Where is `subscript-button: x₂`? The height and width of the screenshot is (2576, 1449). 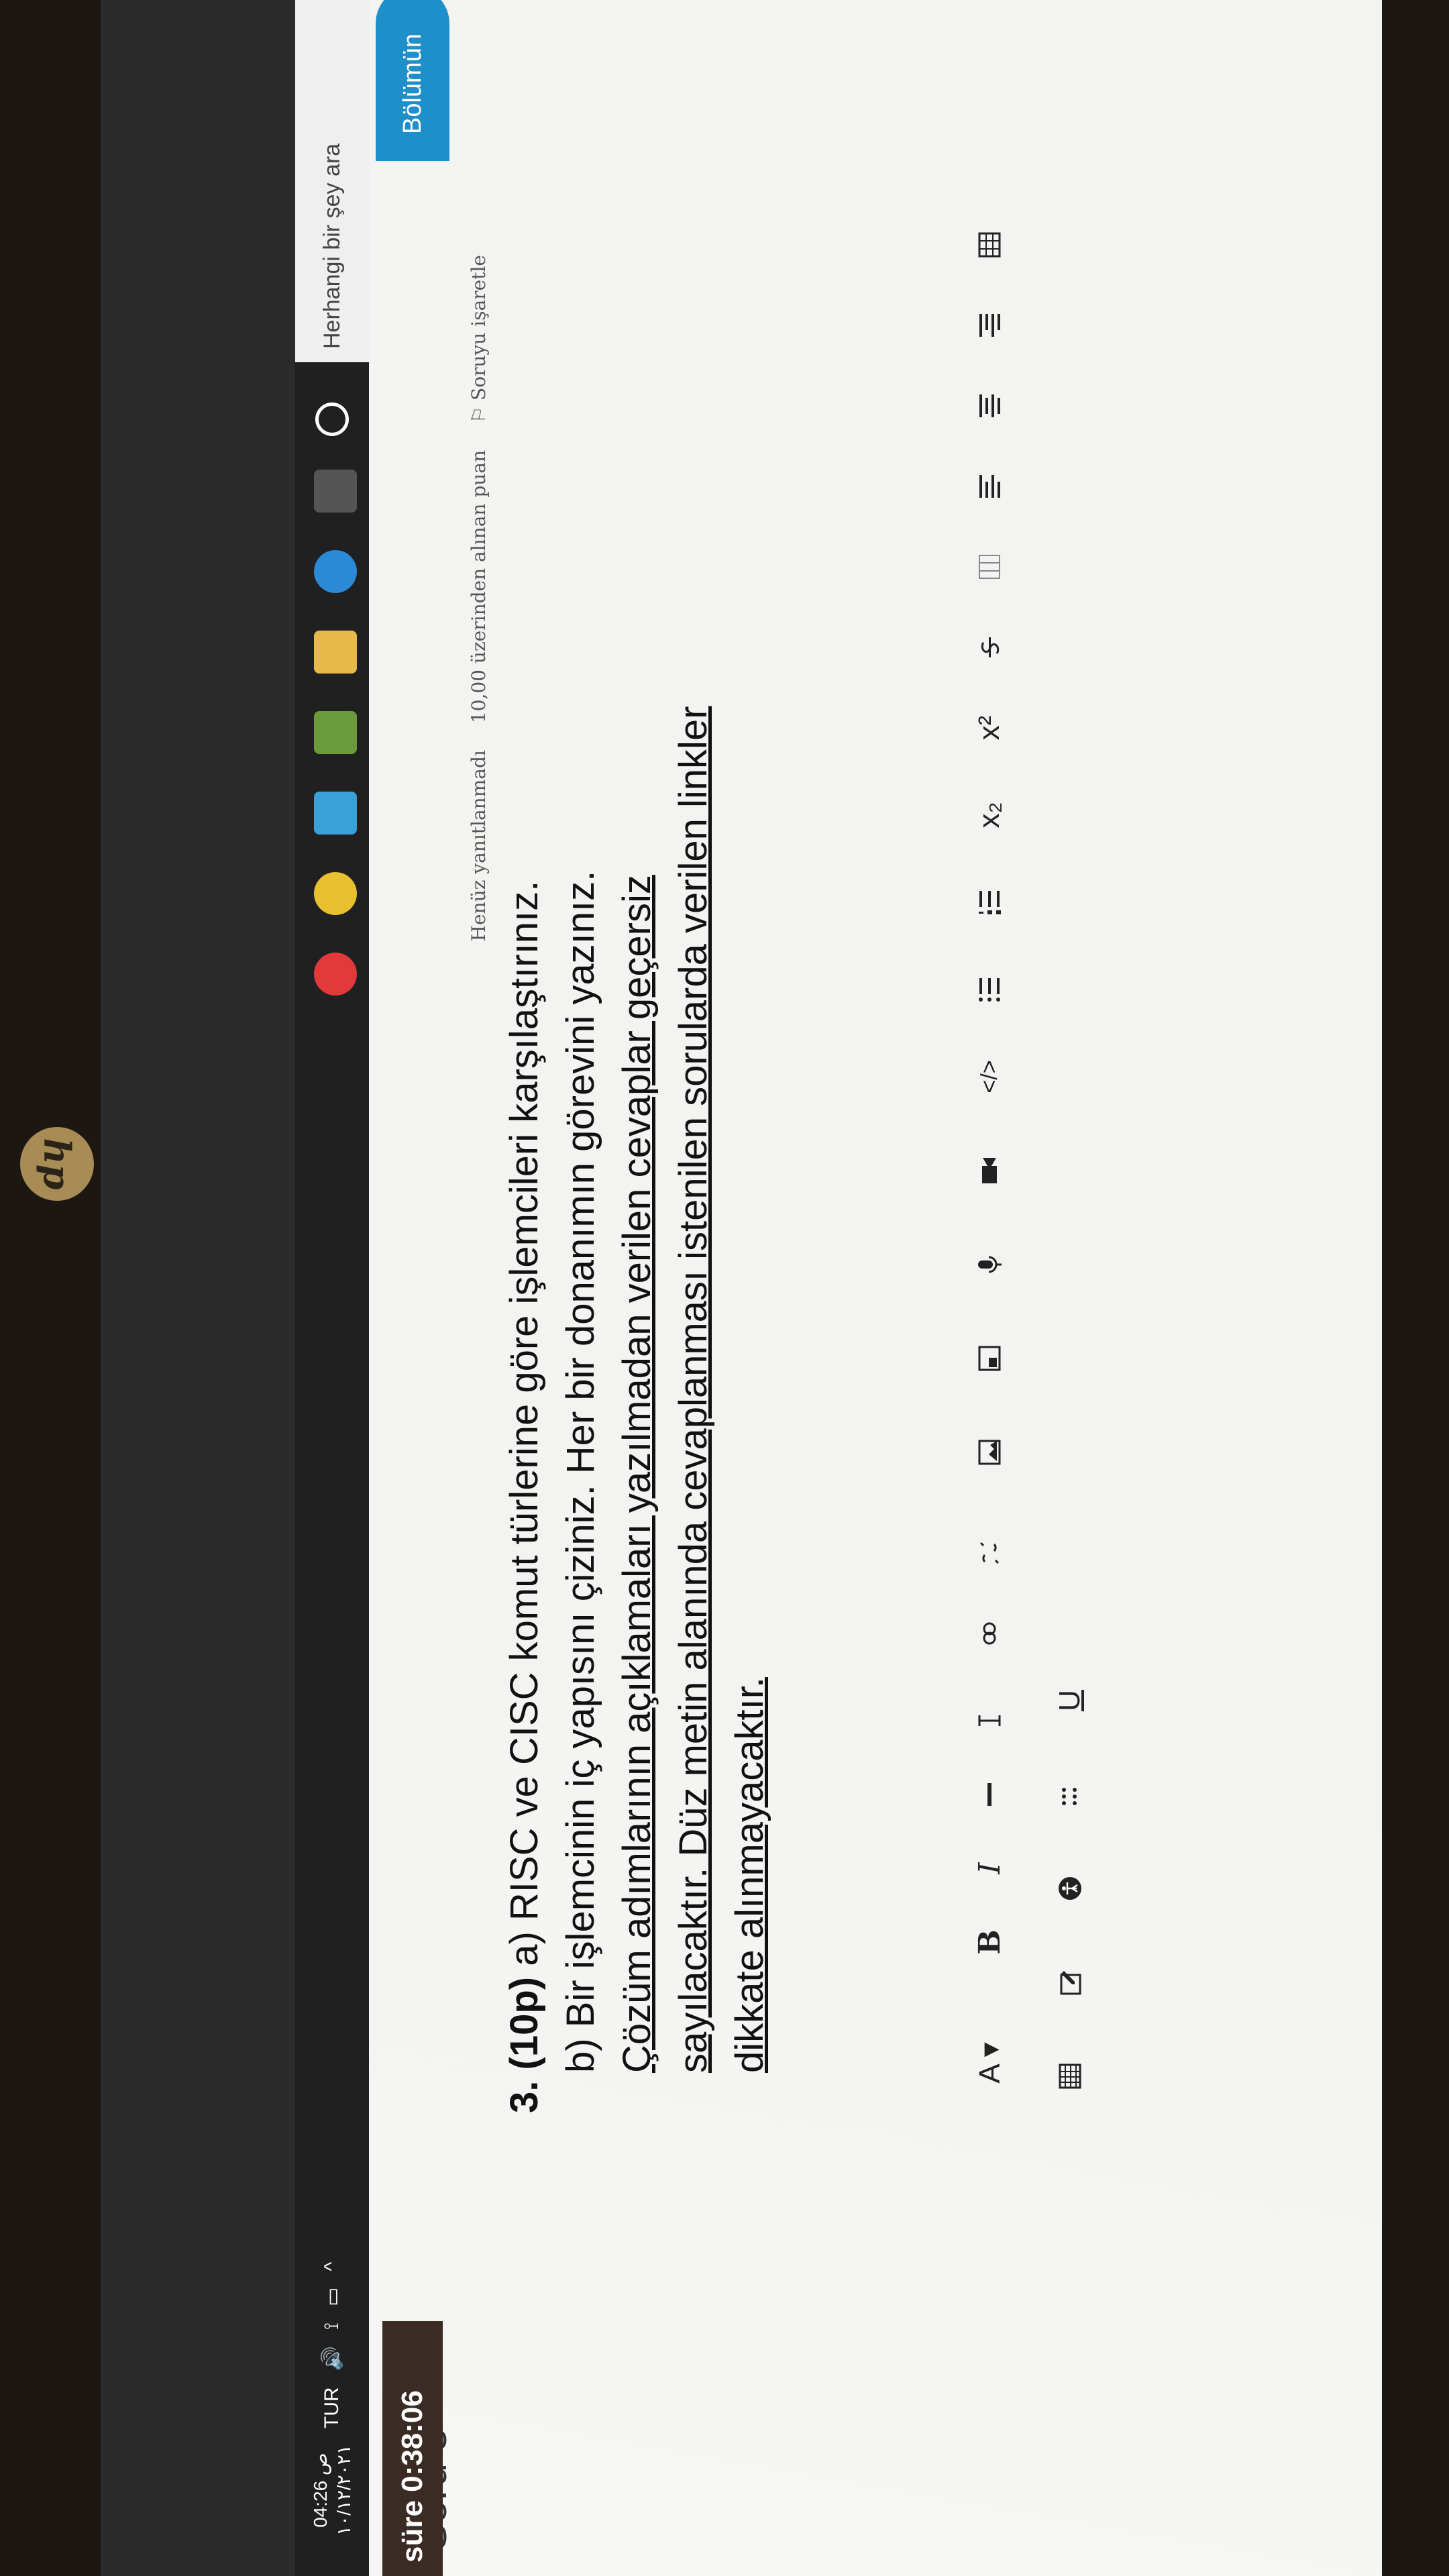 subscript-button: x₂ is located at coordinates (989, 815).